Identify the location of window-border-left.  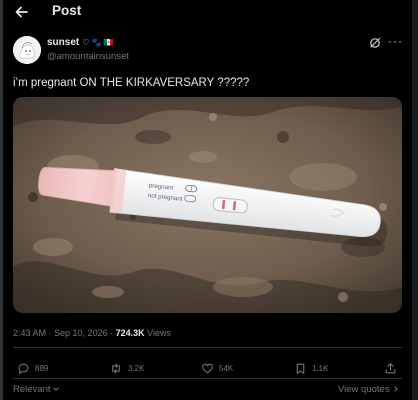
(1, 200).